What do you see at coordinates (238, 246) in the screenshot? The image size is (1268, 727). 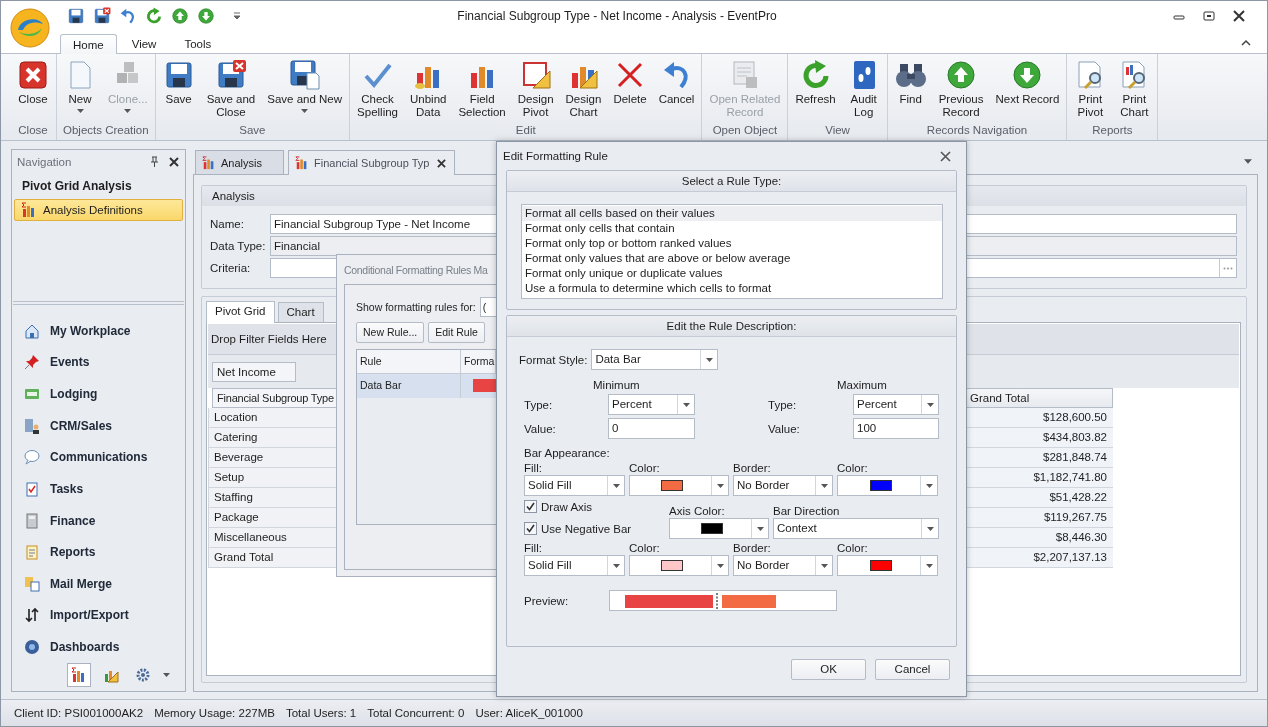 I see `field-label: Data Type:` at bounding box center [238, 246].